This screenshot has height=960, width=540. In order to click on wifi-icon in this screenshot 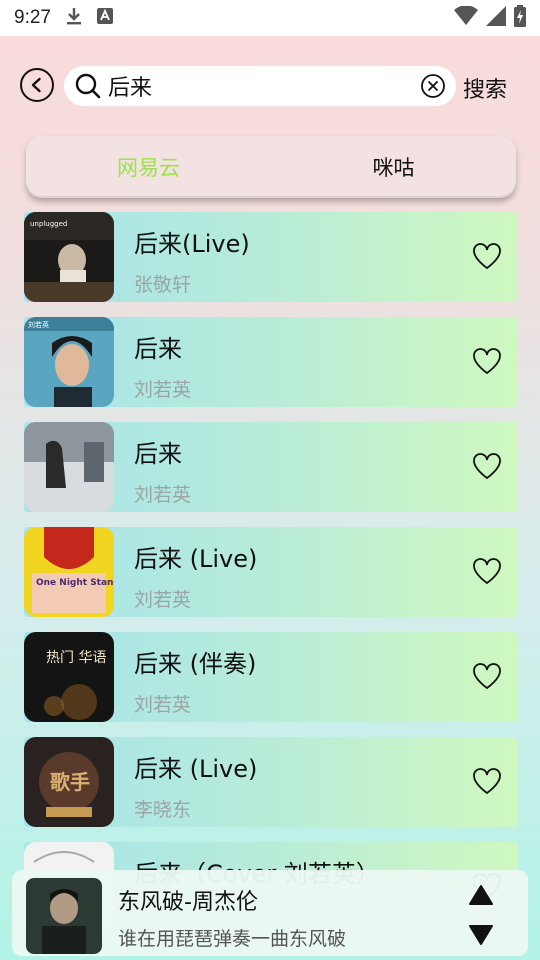, I will do `click(466, 17)`.